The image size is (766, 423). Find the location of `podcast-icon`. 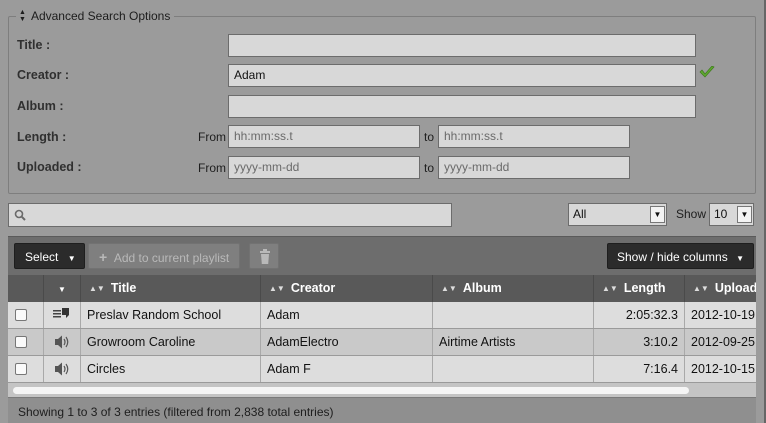

podcast-icon is located at coordinates (61, 313).